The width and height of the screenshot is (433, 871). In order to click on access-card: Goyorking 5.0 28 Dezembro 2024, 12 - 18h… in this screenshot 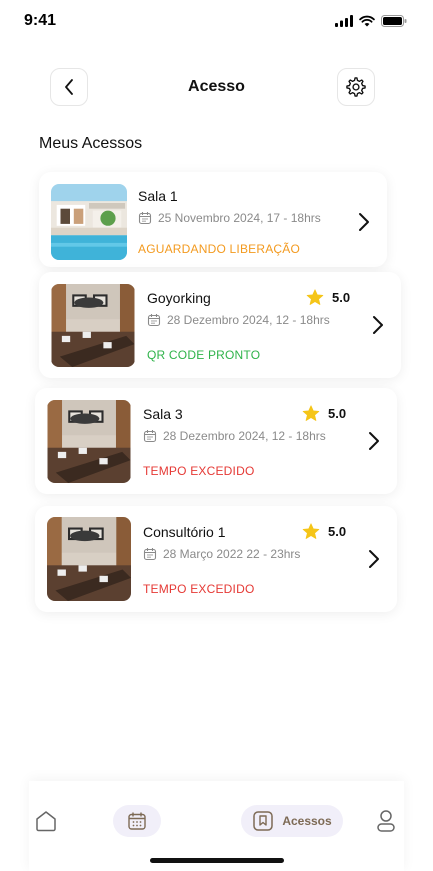, I will do `click(220, 325)`.